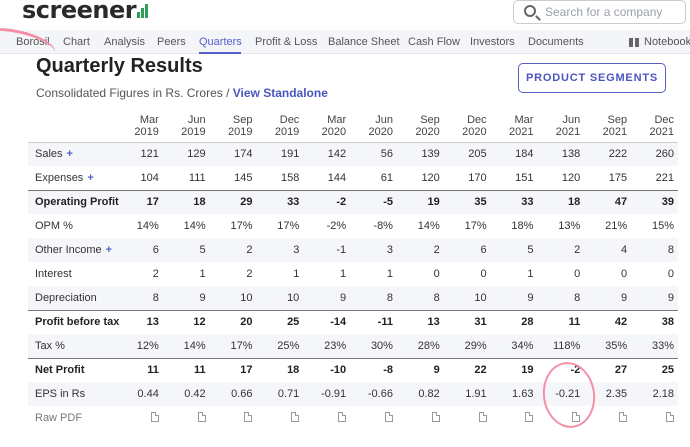 The width and height of the screenshot is (690, 447). Describe the element at coordinates (72, 178) in the screenshot. I see `row-label: Expenses +` at that location.